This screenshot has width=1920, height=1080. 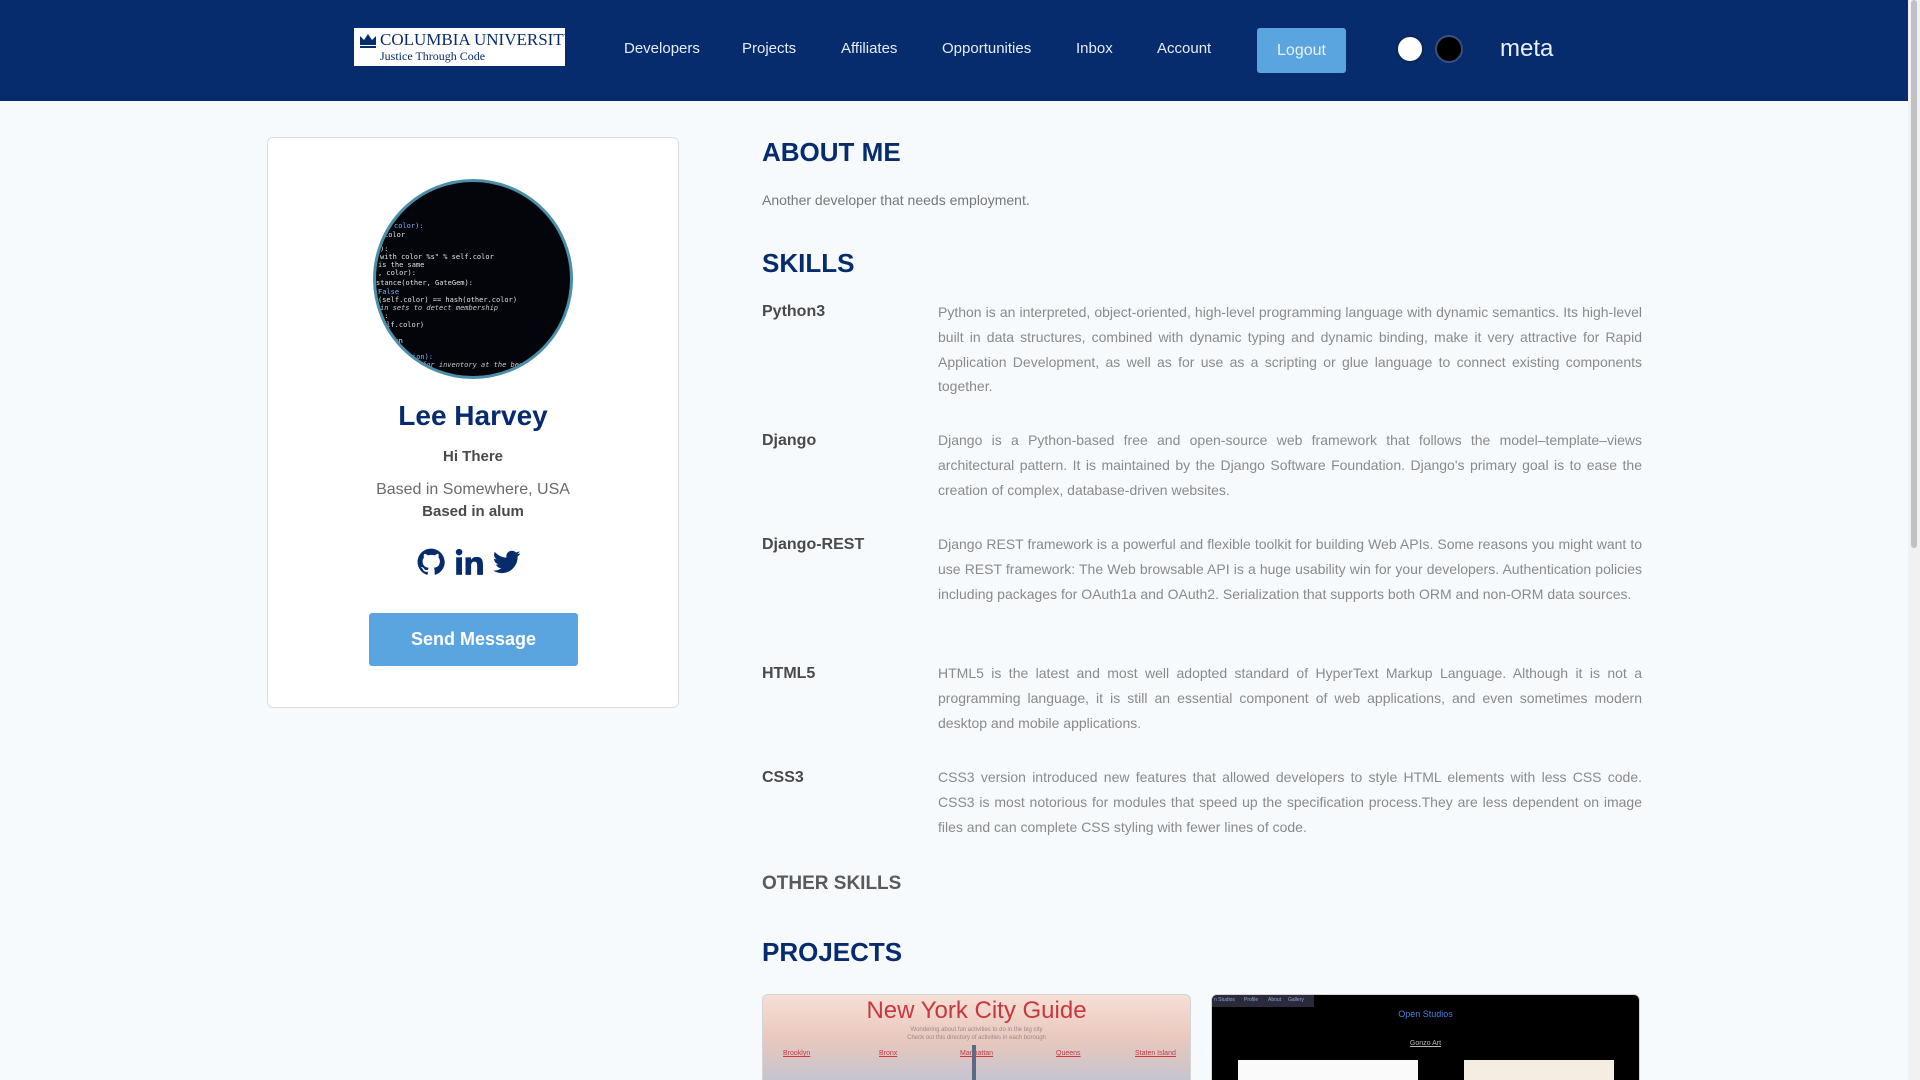 I want to click on other-skills-heading: OTHER SKILLS, so click(x=832, y=883).